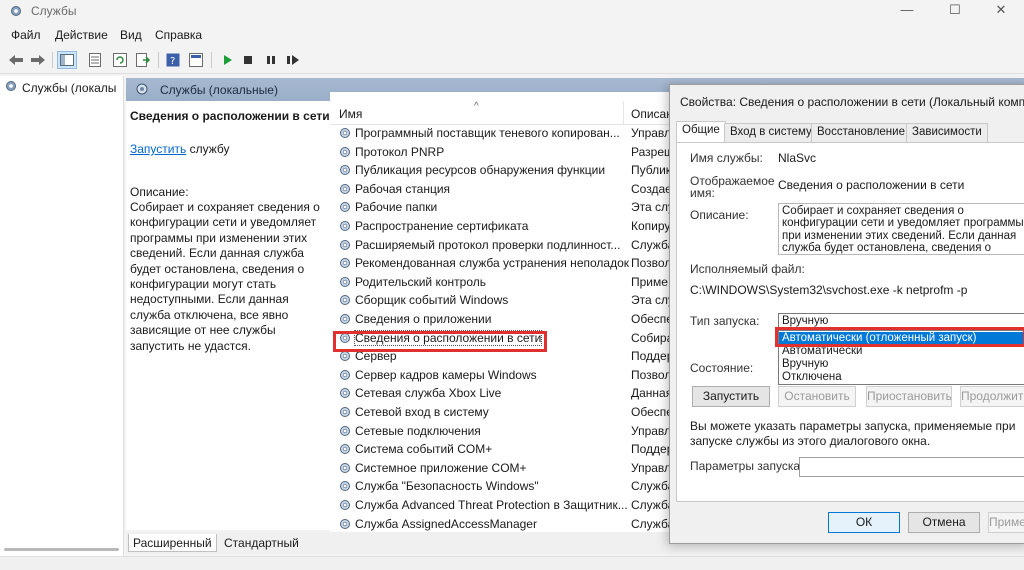  What do you see at coordinates (650, 356) in the screenshot?
I see `service-description: Поддер` at bounding box center [650, 356].